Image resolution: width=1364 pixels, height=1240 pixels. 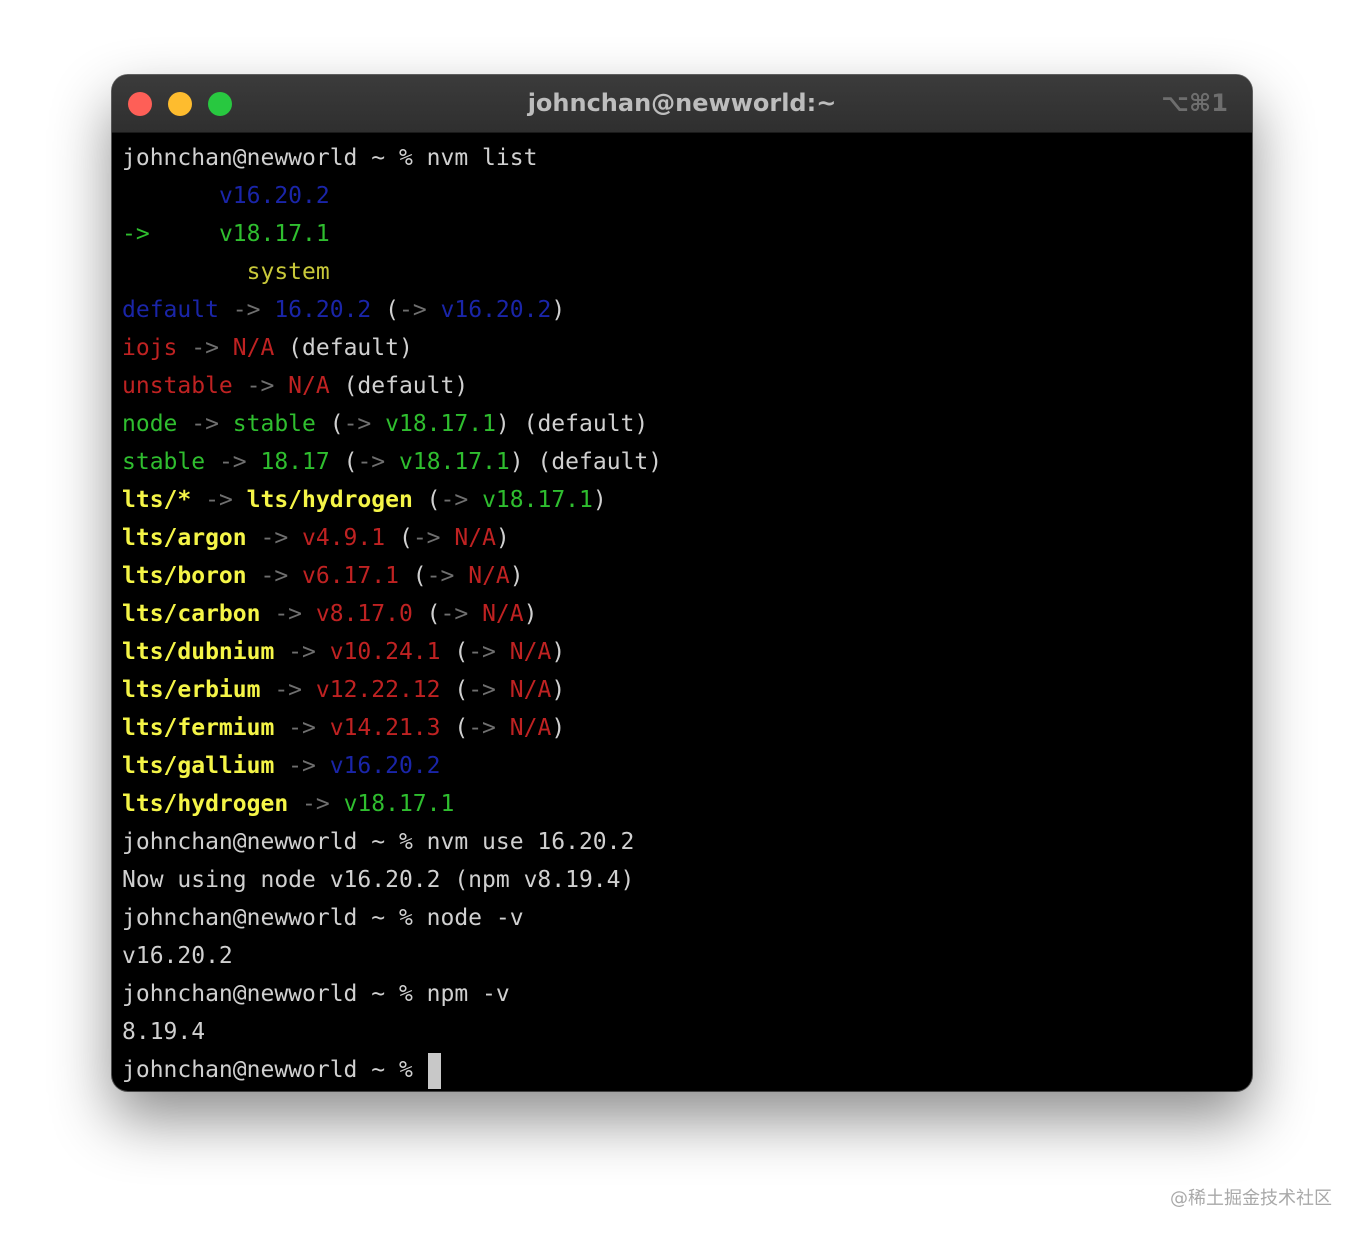 I want to click on terminal-line: lts/carbon -> v8.17.0 (-> N/A), so click(x=392, y=614).